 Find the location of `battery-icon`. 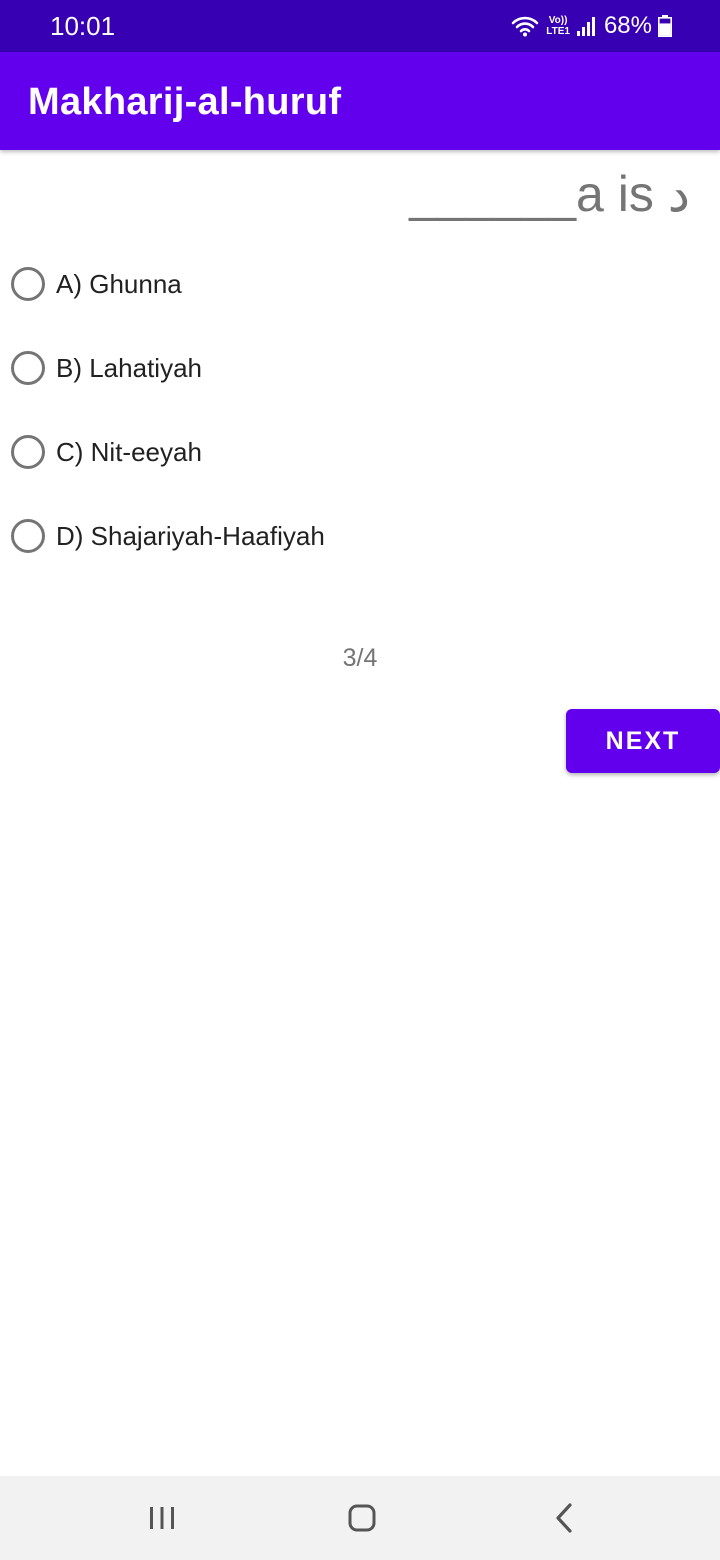

battery-icon is located at coordinates (665, 26).